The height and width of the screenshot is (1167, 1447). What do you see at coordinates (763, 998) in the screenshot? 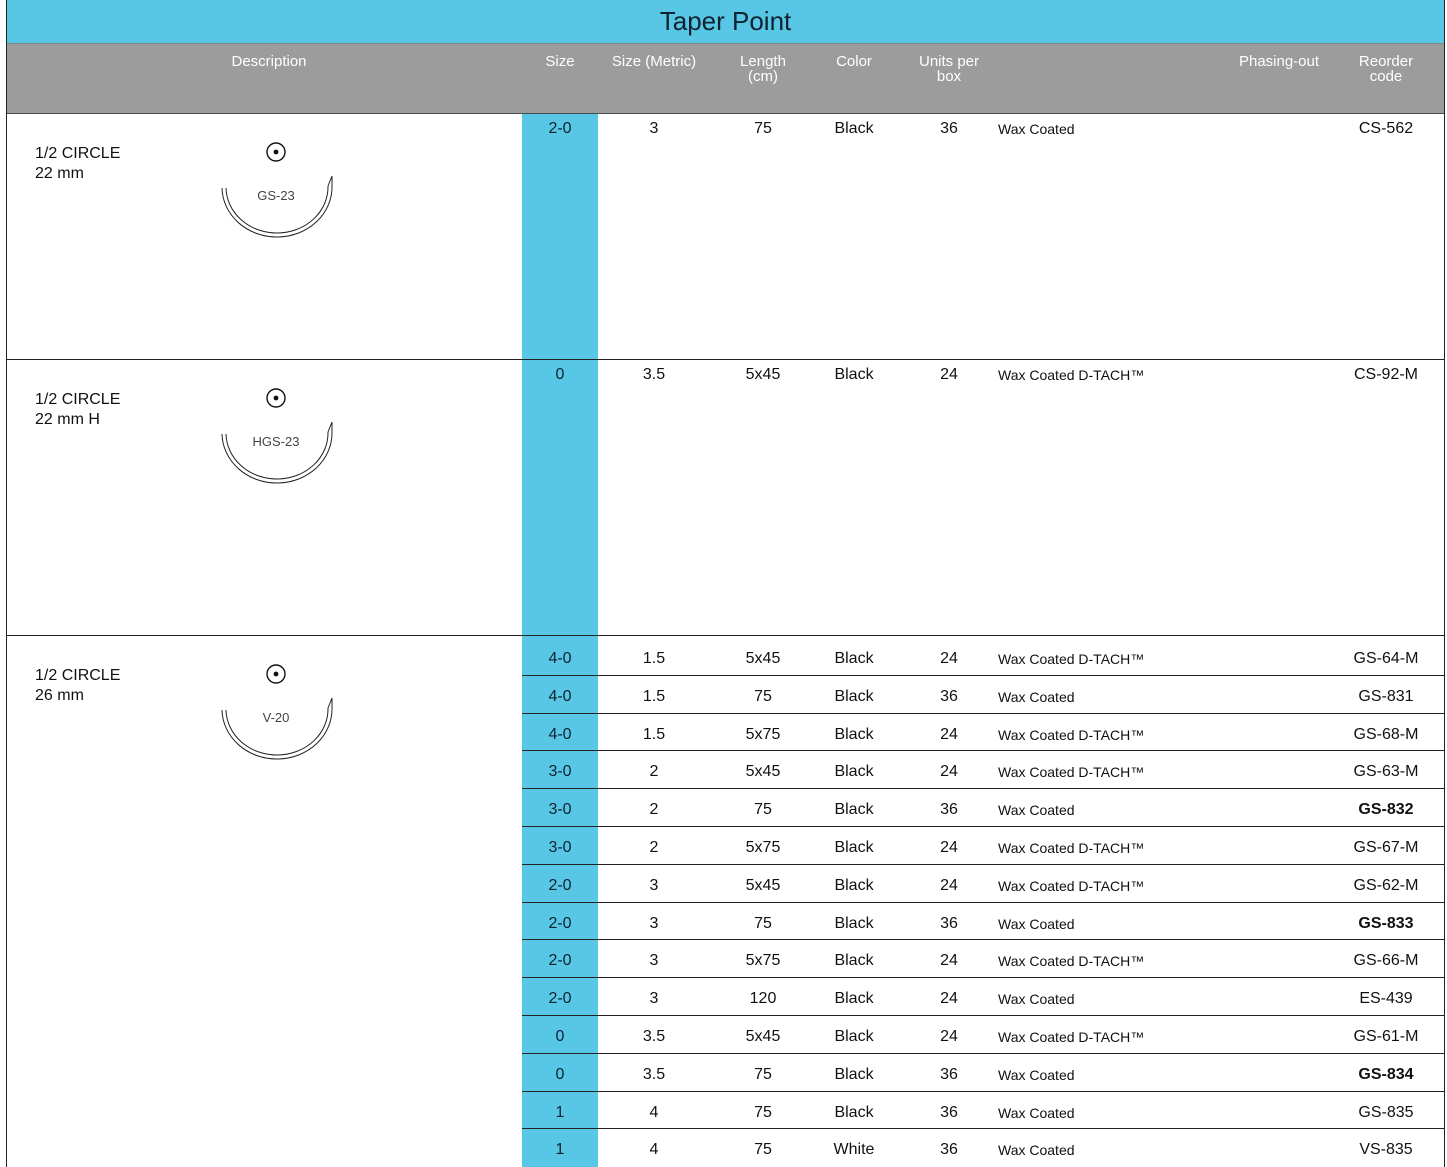
I see `cell-length: 120` at bounding box center [763, 998].